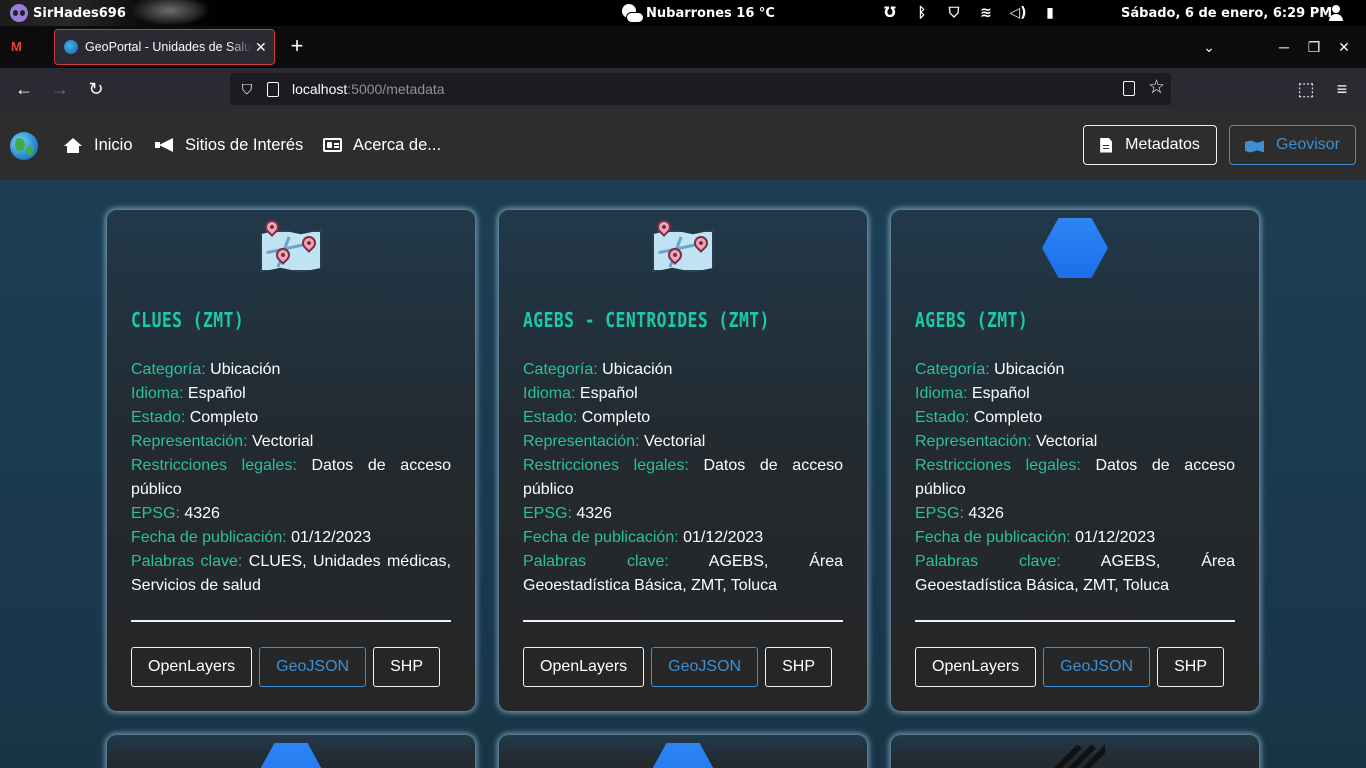 This screenshot has height=768, width=1366. Describe the element at coordinates (1018, 13) in the screenshot. I see `volume-icon: ◁)` at that location.